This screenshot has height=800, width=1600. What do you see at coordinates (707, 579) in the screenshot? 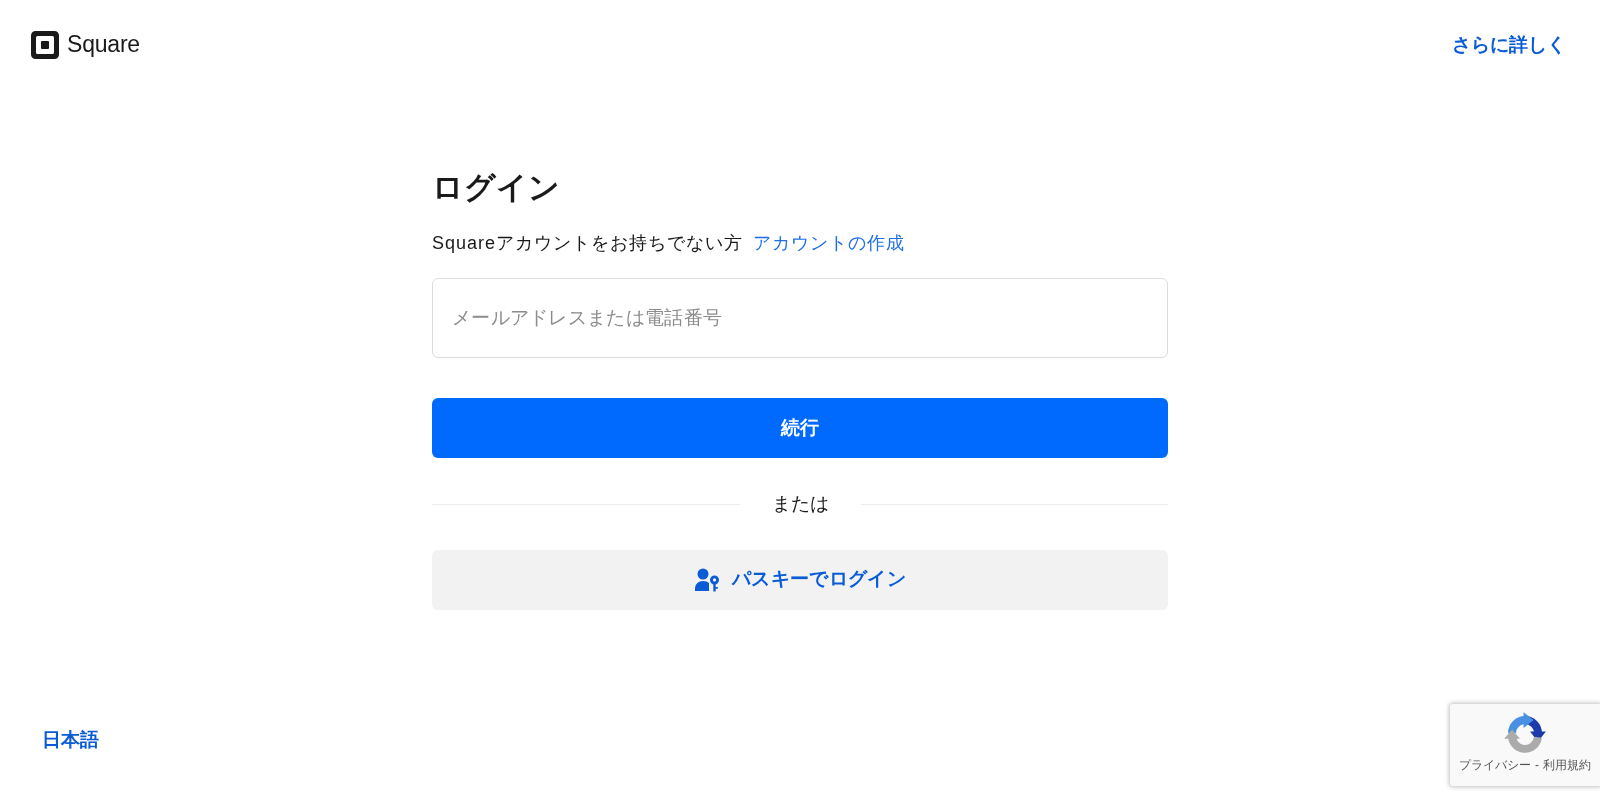
I see `person-key-icon` at bounding box center [707, 579].